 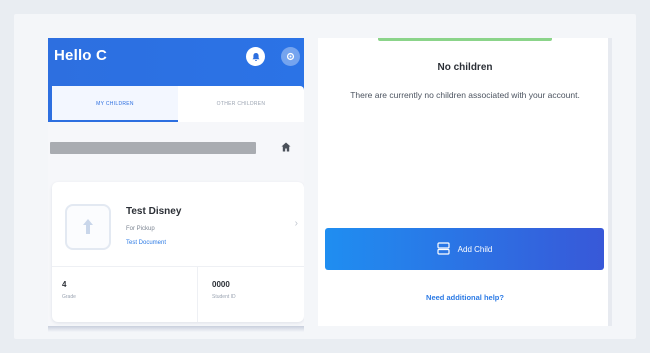 I want to click on stat-grade-value: 4, so click(x=64, y=284).